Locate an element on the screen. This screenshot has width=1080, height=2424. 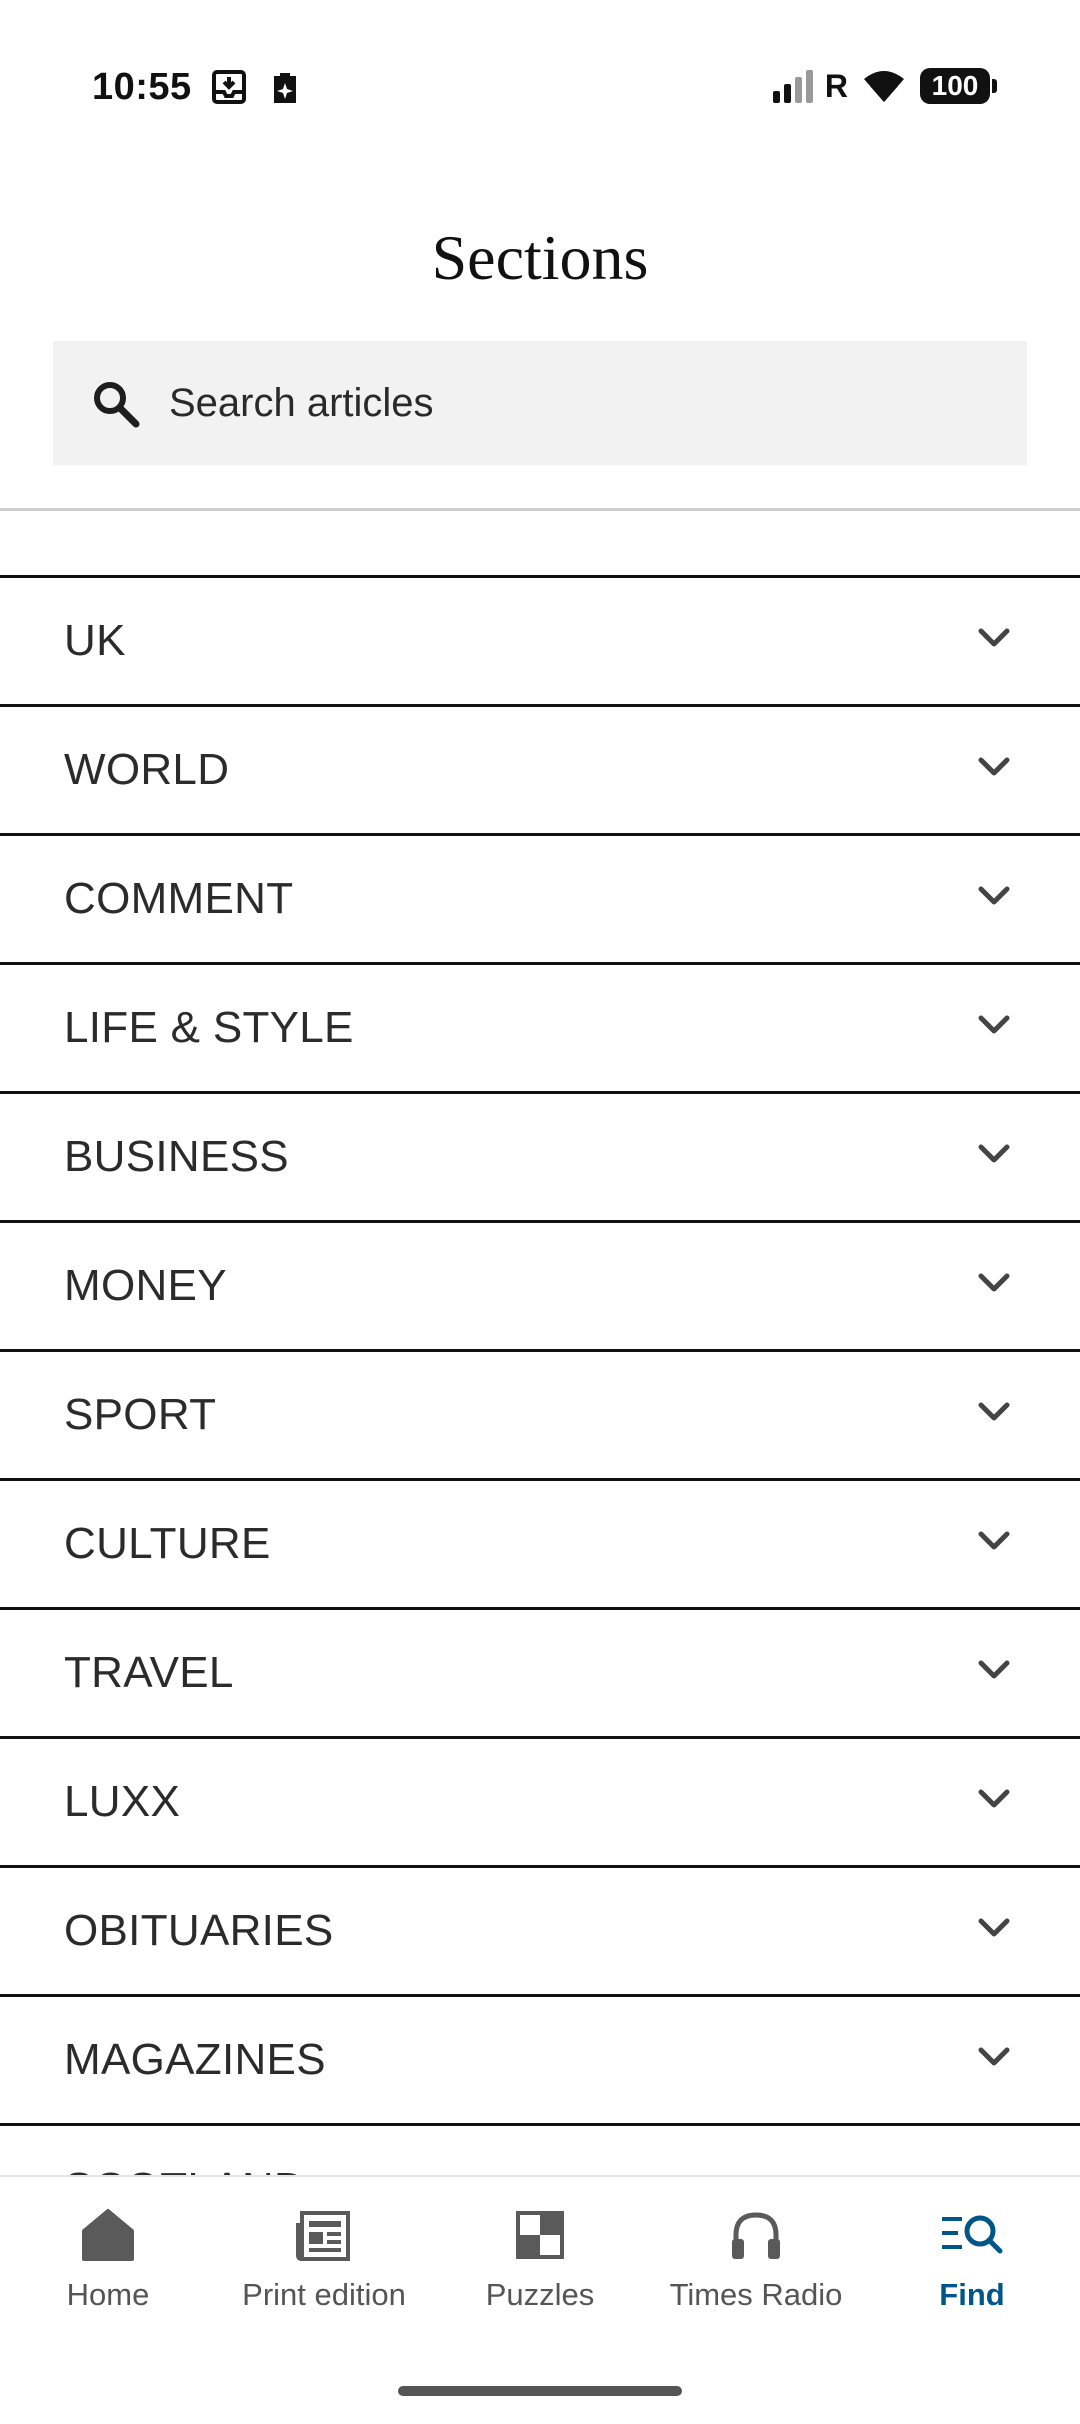
section-row: TRAVEL is located at coordinates (540, 1674).